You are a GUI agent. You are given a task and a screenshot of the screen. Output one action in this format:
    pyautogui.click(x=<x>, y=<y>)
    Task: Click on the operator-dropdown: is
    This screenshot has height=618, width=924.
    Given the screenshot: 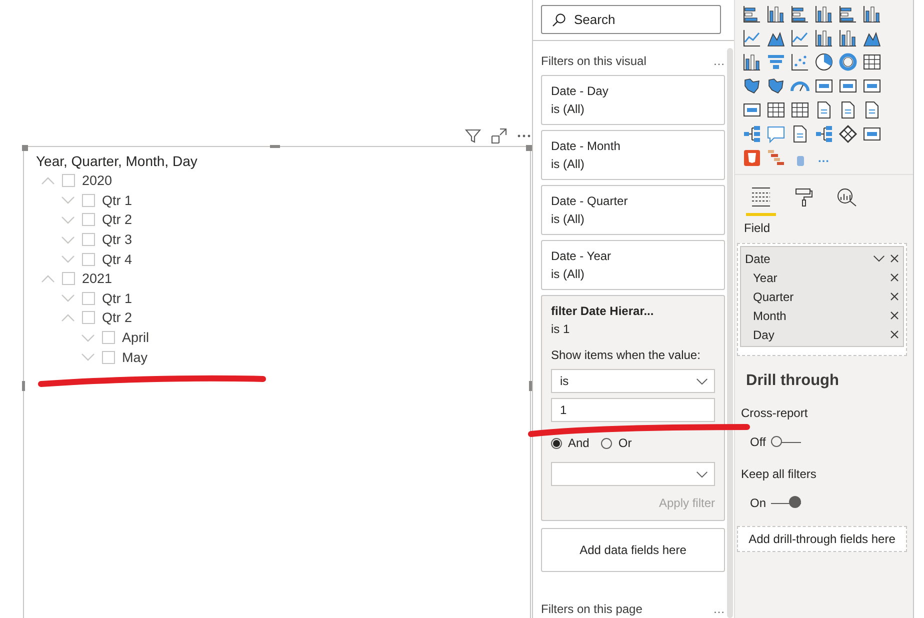 What is the action you would take?
    pyautogui.click(x=633, y=381)
    